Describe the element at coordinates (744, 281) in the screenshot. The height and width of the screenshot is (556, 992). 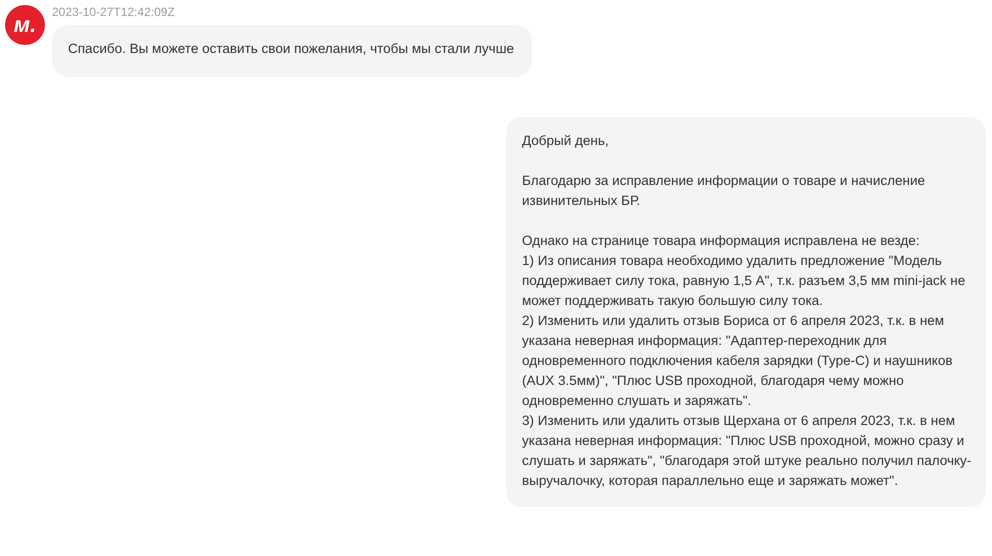
I see `message-text: 1) Из описания товара необходимо удалить предложение "Модель поддерживает силу тока, равную 1,5 А", т.к. разъем 3,5 мм mini-jack не может поддерживать такую большую силу тока.` at that location.